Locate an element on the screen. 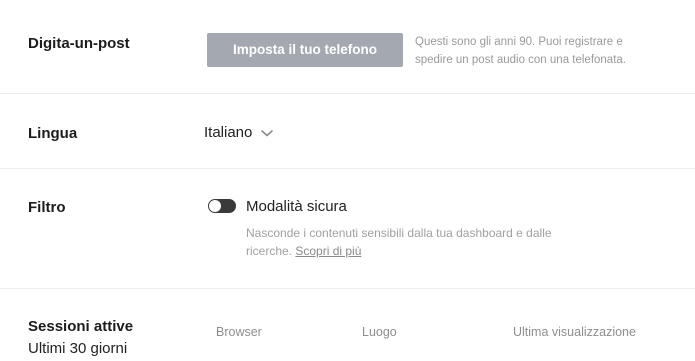 The width and height of the screenshot is (695, 361). sessions-sublabel: Ultimi 30 giorni is located at coordinates (78, 348).